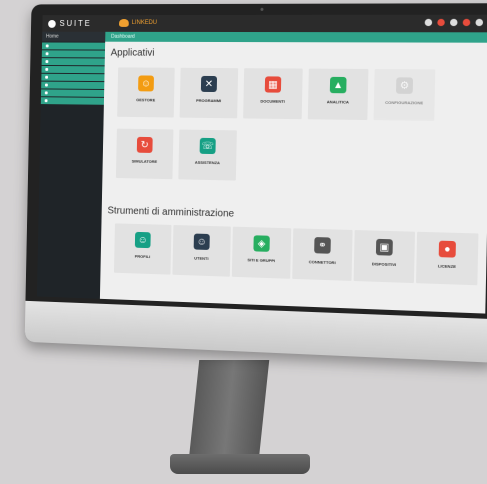 This screenshot has width=487, height=484. Describe the element at coordinates (262, 9) in the screenshot. I see `webcam` at that location.